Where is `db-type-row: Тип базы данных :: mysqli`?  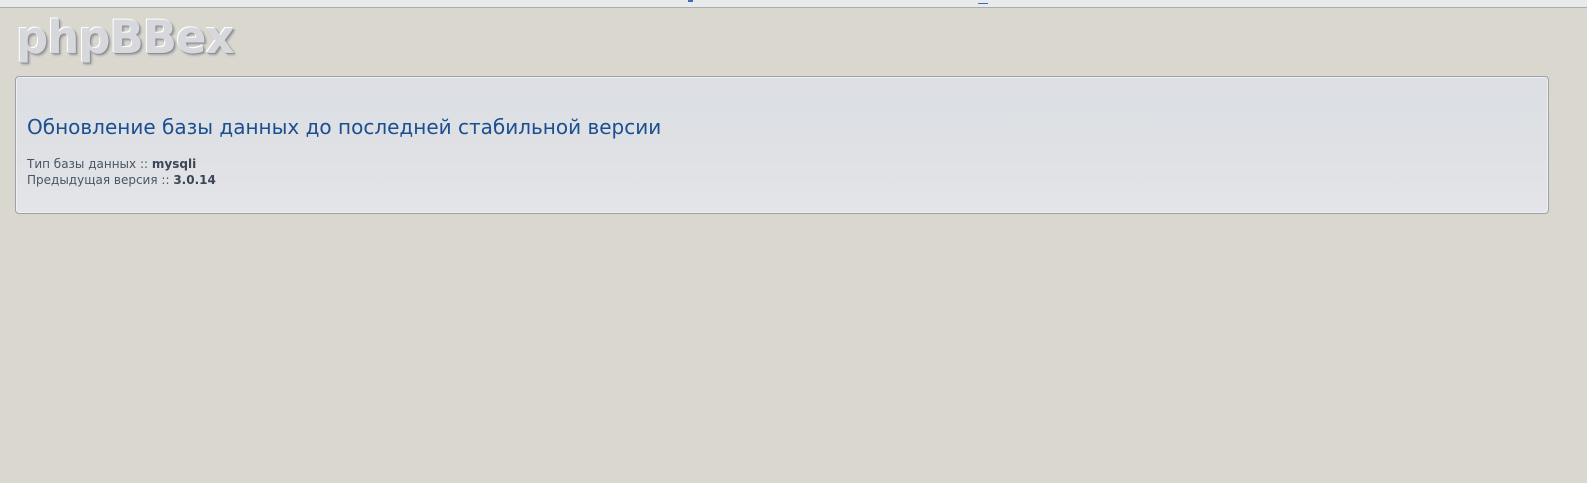
db-type-row: Тип базы данных :: mysqli is located at coordinates (111, 164).